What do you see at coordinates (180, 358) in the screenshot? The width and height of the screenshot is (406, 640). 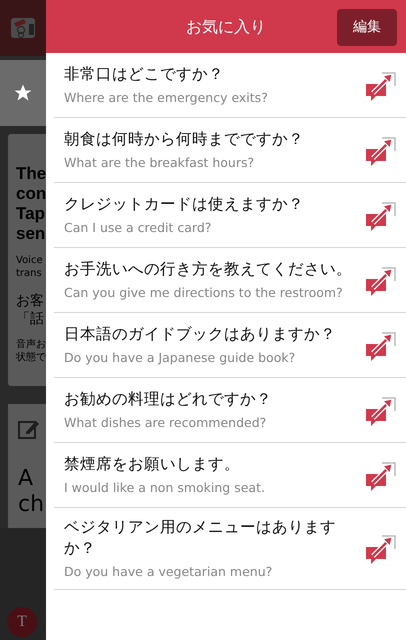 I see `english-phrase: Do you have a Japanese guide book?` at bounding box center [180, 358].